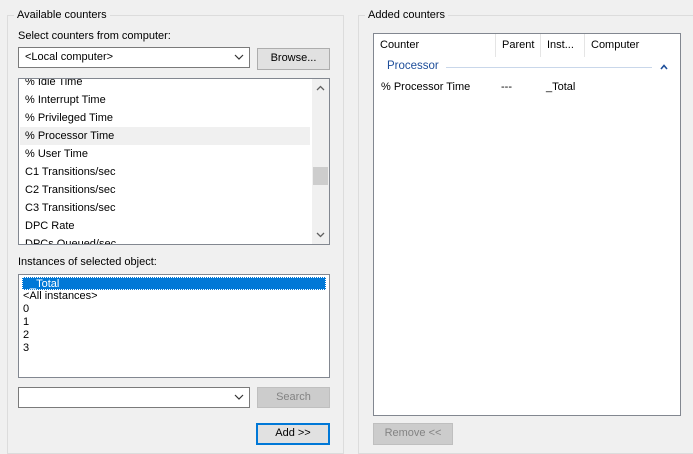 The image size is (693, 454). I want to click on computer-select: <Local computer>, so click(134, 57).